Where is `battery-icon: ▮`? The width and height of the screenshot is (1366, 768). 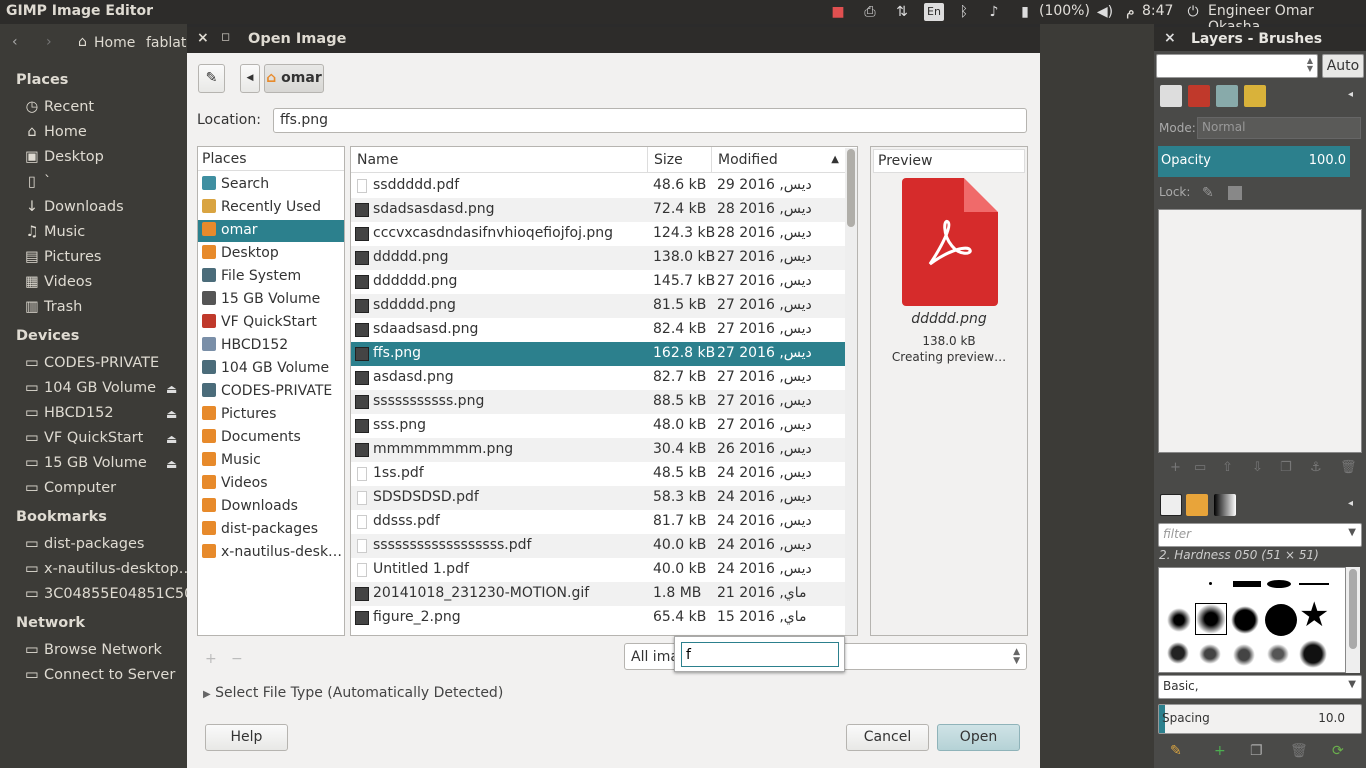
battery-icon: ▮ is located at coordinates (1025, 12).